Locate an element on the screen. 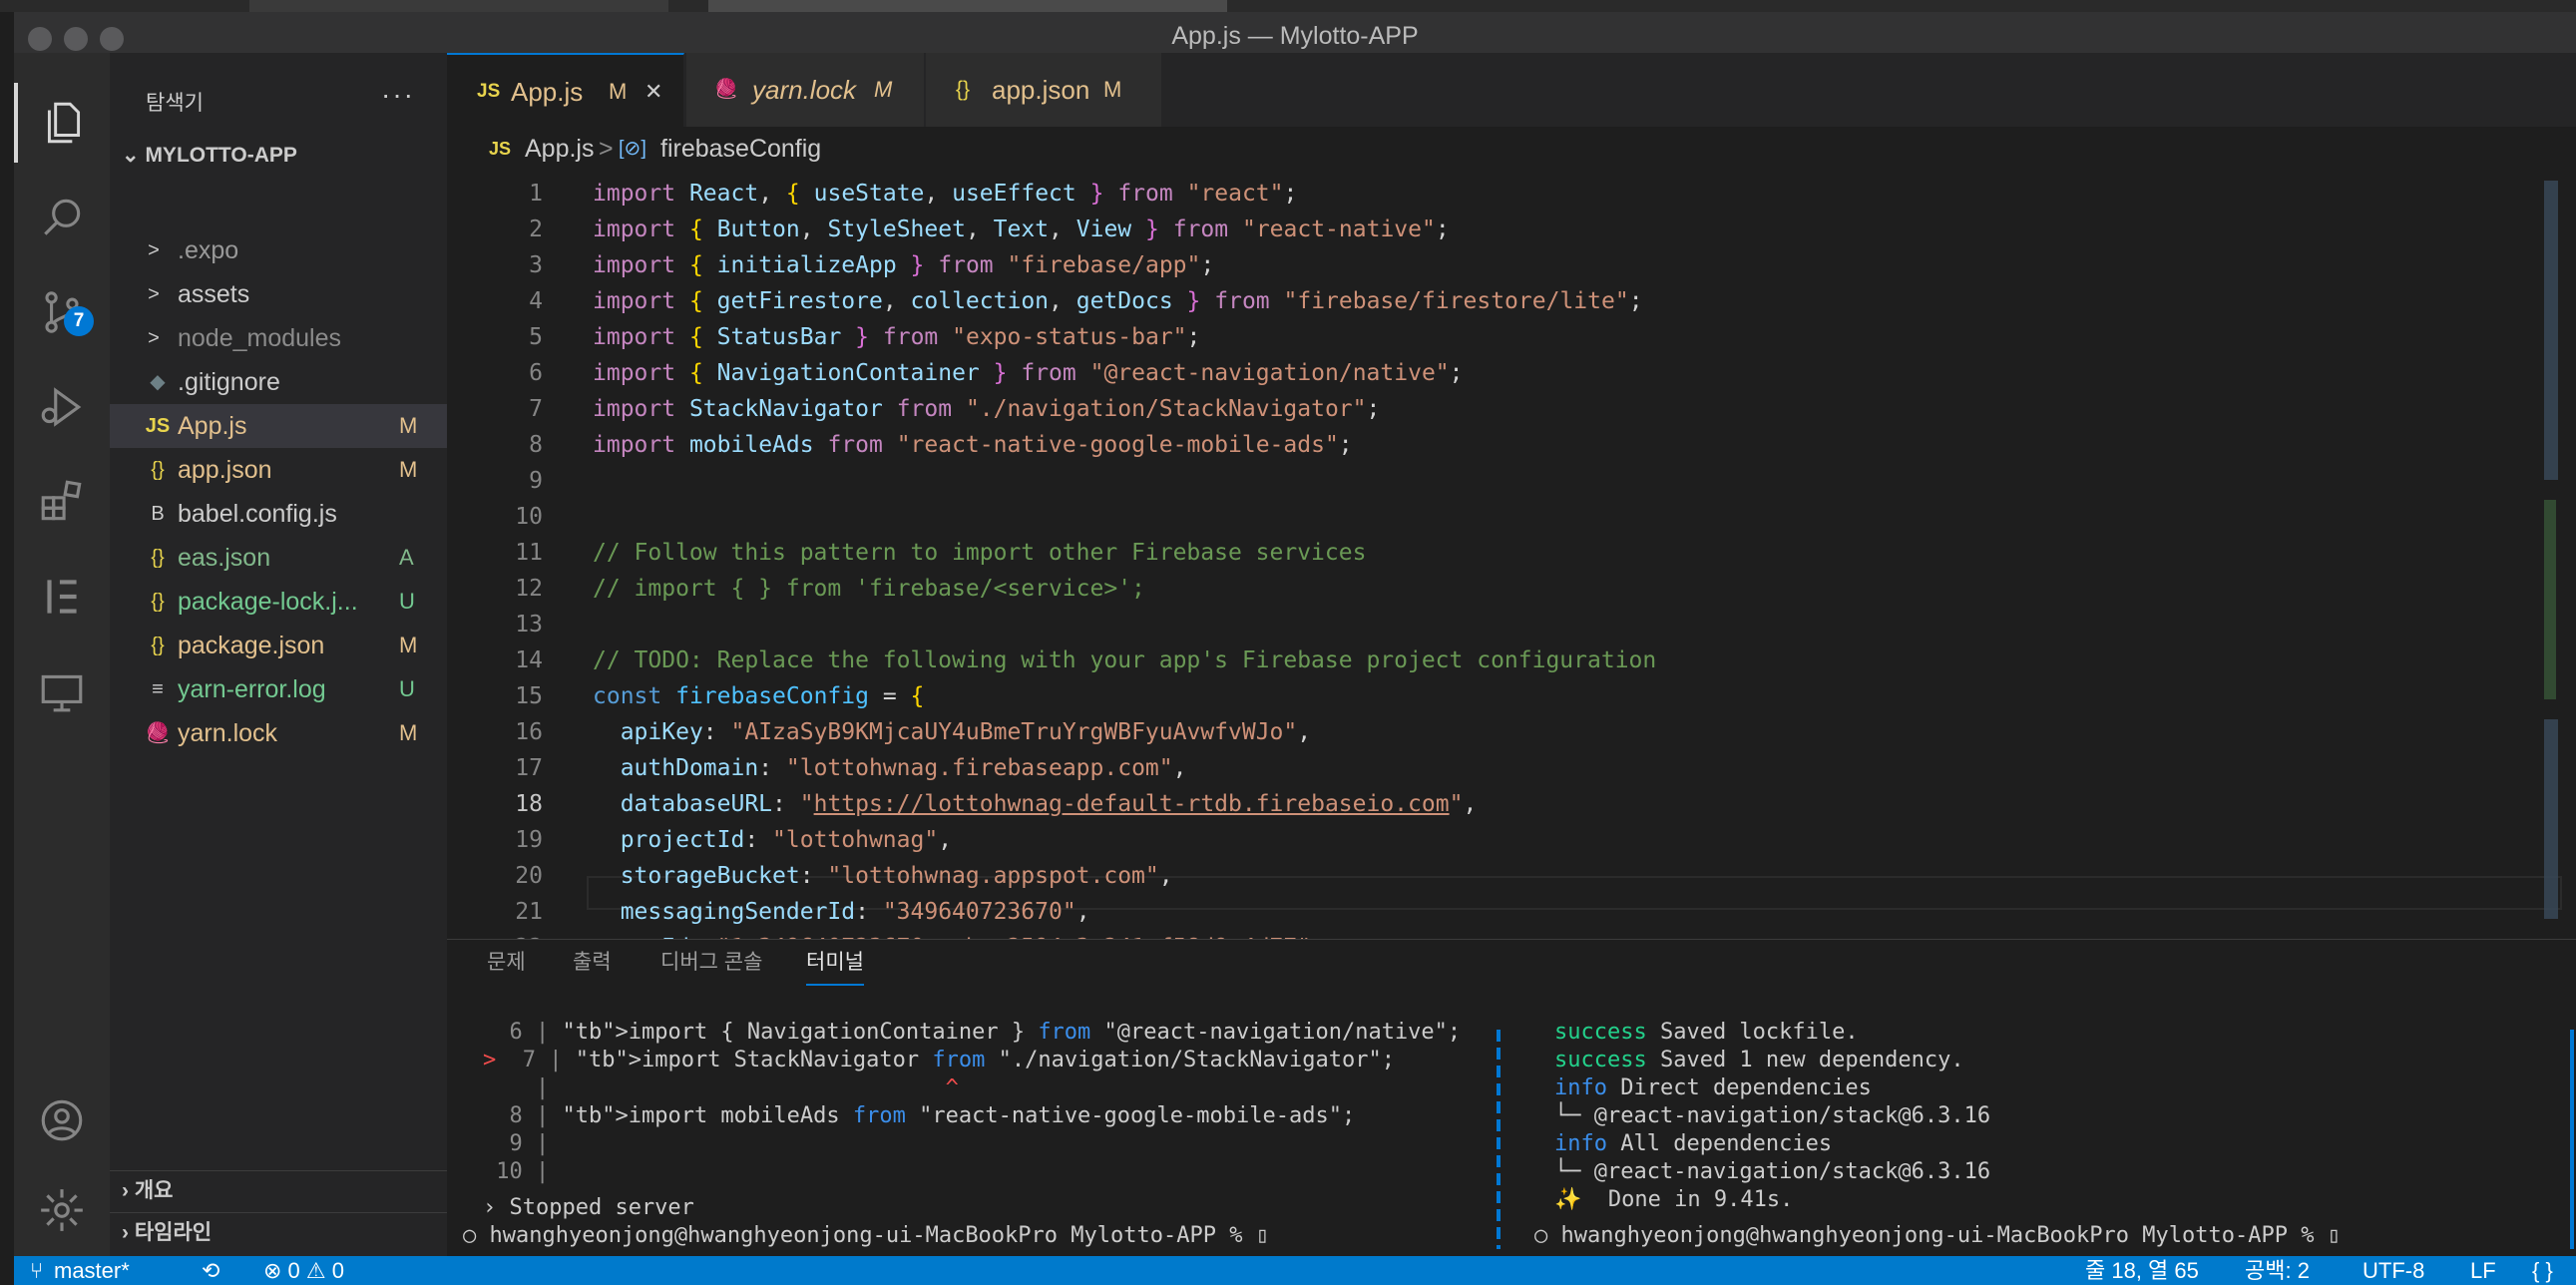 The height and width of the screenshot is (1285, 2576). file-tree-item: ◆ .gitignore is located at coordinates (278, 382).